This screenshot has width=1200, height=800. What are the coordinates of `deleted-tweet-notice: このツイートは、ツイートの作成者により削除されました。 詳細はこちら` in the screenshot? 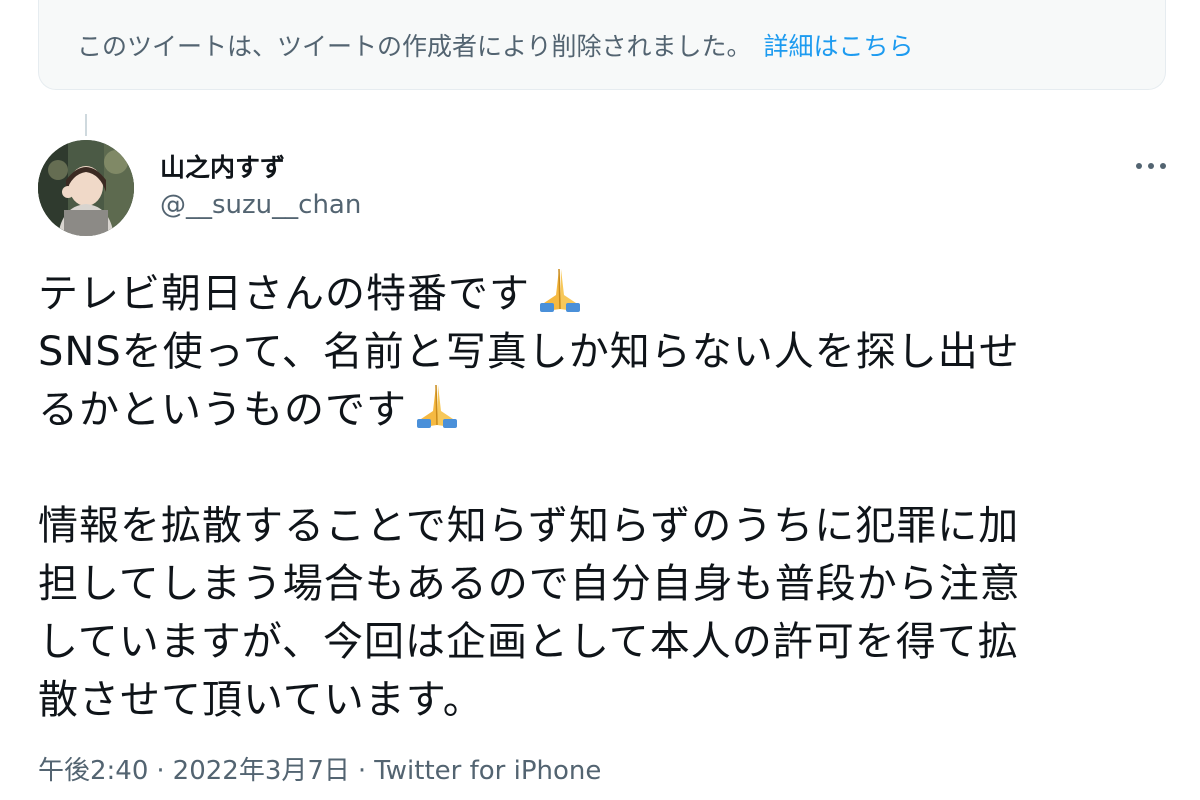 It's located at (602, 45).